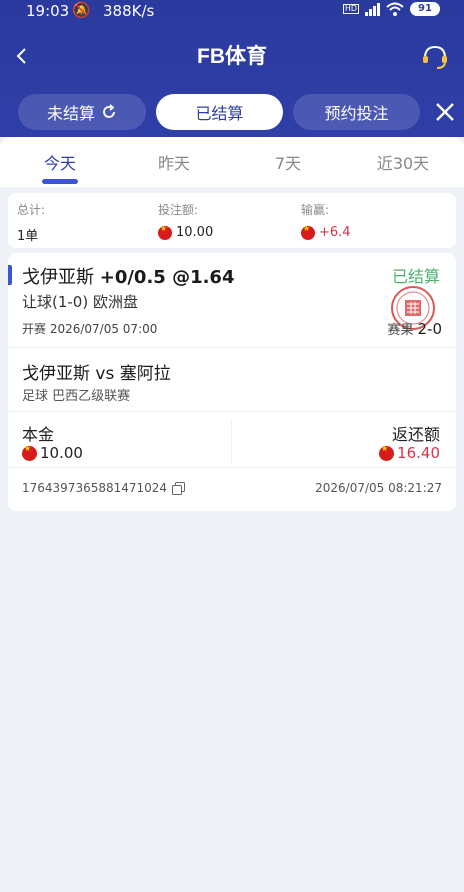 The height and width of the screenshot is (892, 464). I want to click on segment-unsettled-label: 未结算, so click(70, 113).